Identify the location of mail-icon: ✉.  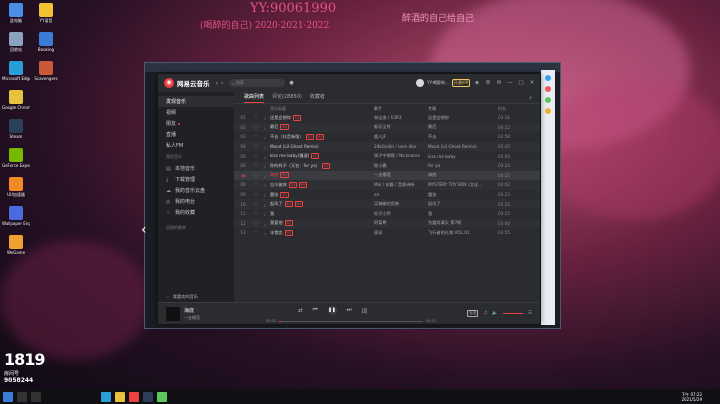
(499, 83).